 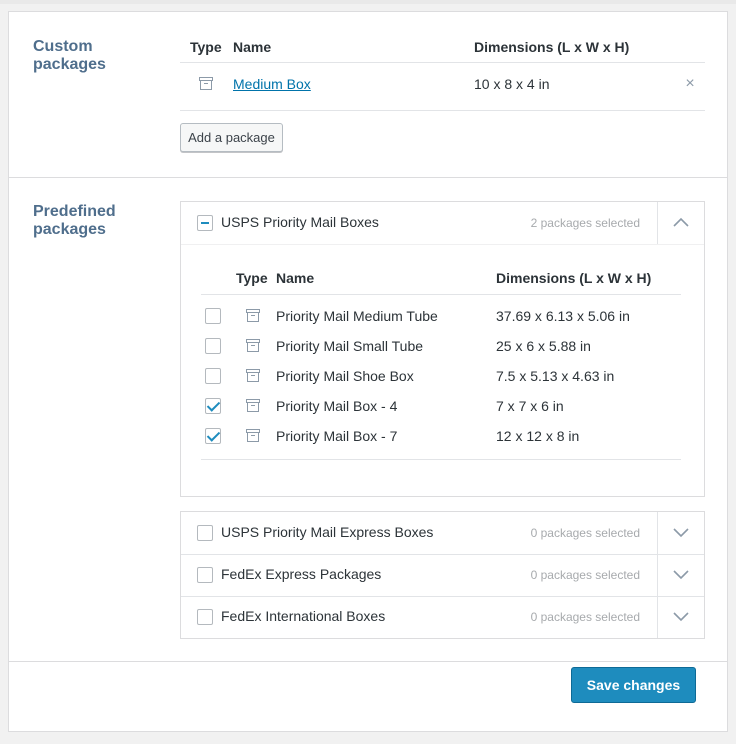 I want to click on group-table-bottom-divider, so click(x=441, y=459).